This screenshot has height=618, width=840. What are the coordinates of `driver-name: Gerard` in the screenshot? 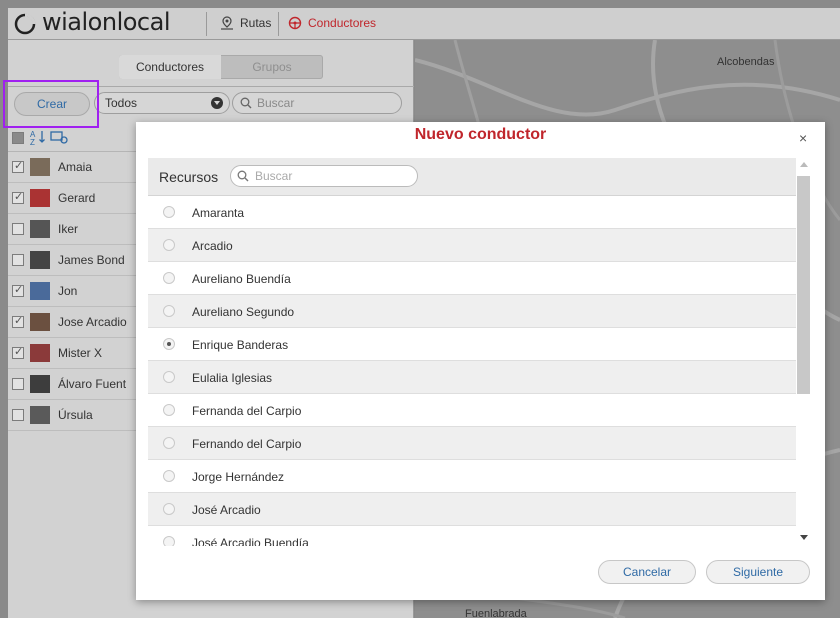 It's located at (77, 198).